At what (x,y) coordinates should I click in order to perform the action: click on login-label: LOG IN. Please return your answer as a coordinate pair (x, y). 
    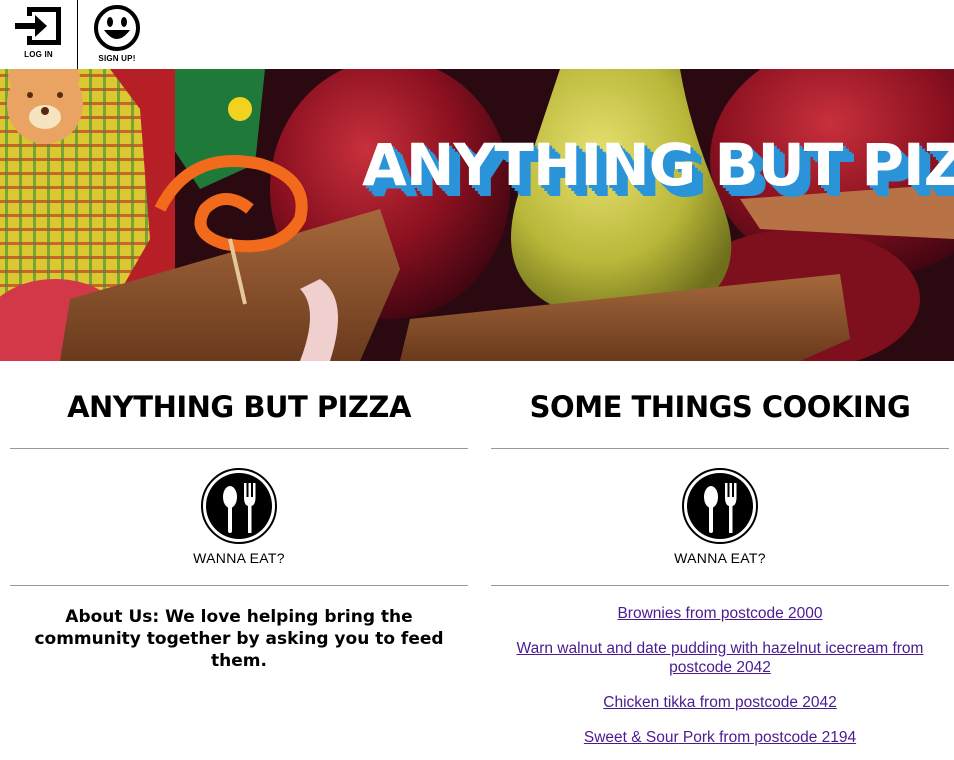
    Looking at the image, I should click on (38, 54).